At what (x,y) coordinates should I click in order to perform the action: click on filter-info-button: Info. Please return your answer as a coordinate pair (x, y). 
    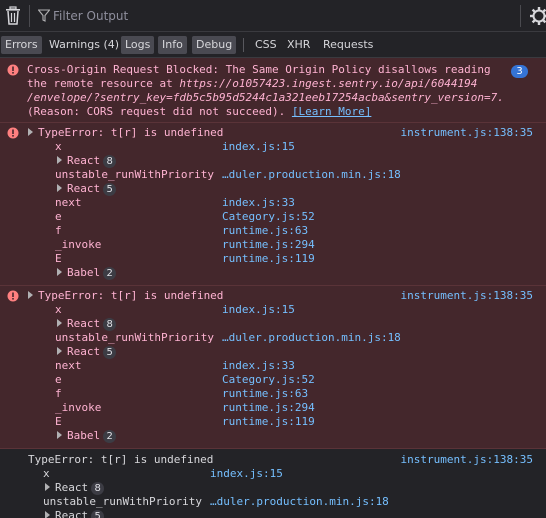
    Looking at the image, I should click on (172, 45).